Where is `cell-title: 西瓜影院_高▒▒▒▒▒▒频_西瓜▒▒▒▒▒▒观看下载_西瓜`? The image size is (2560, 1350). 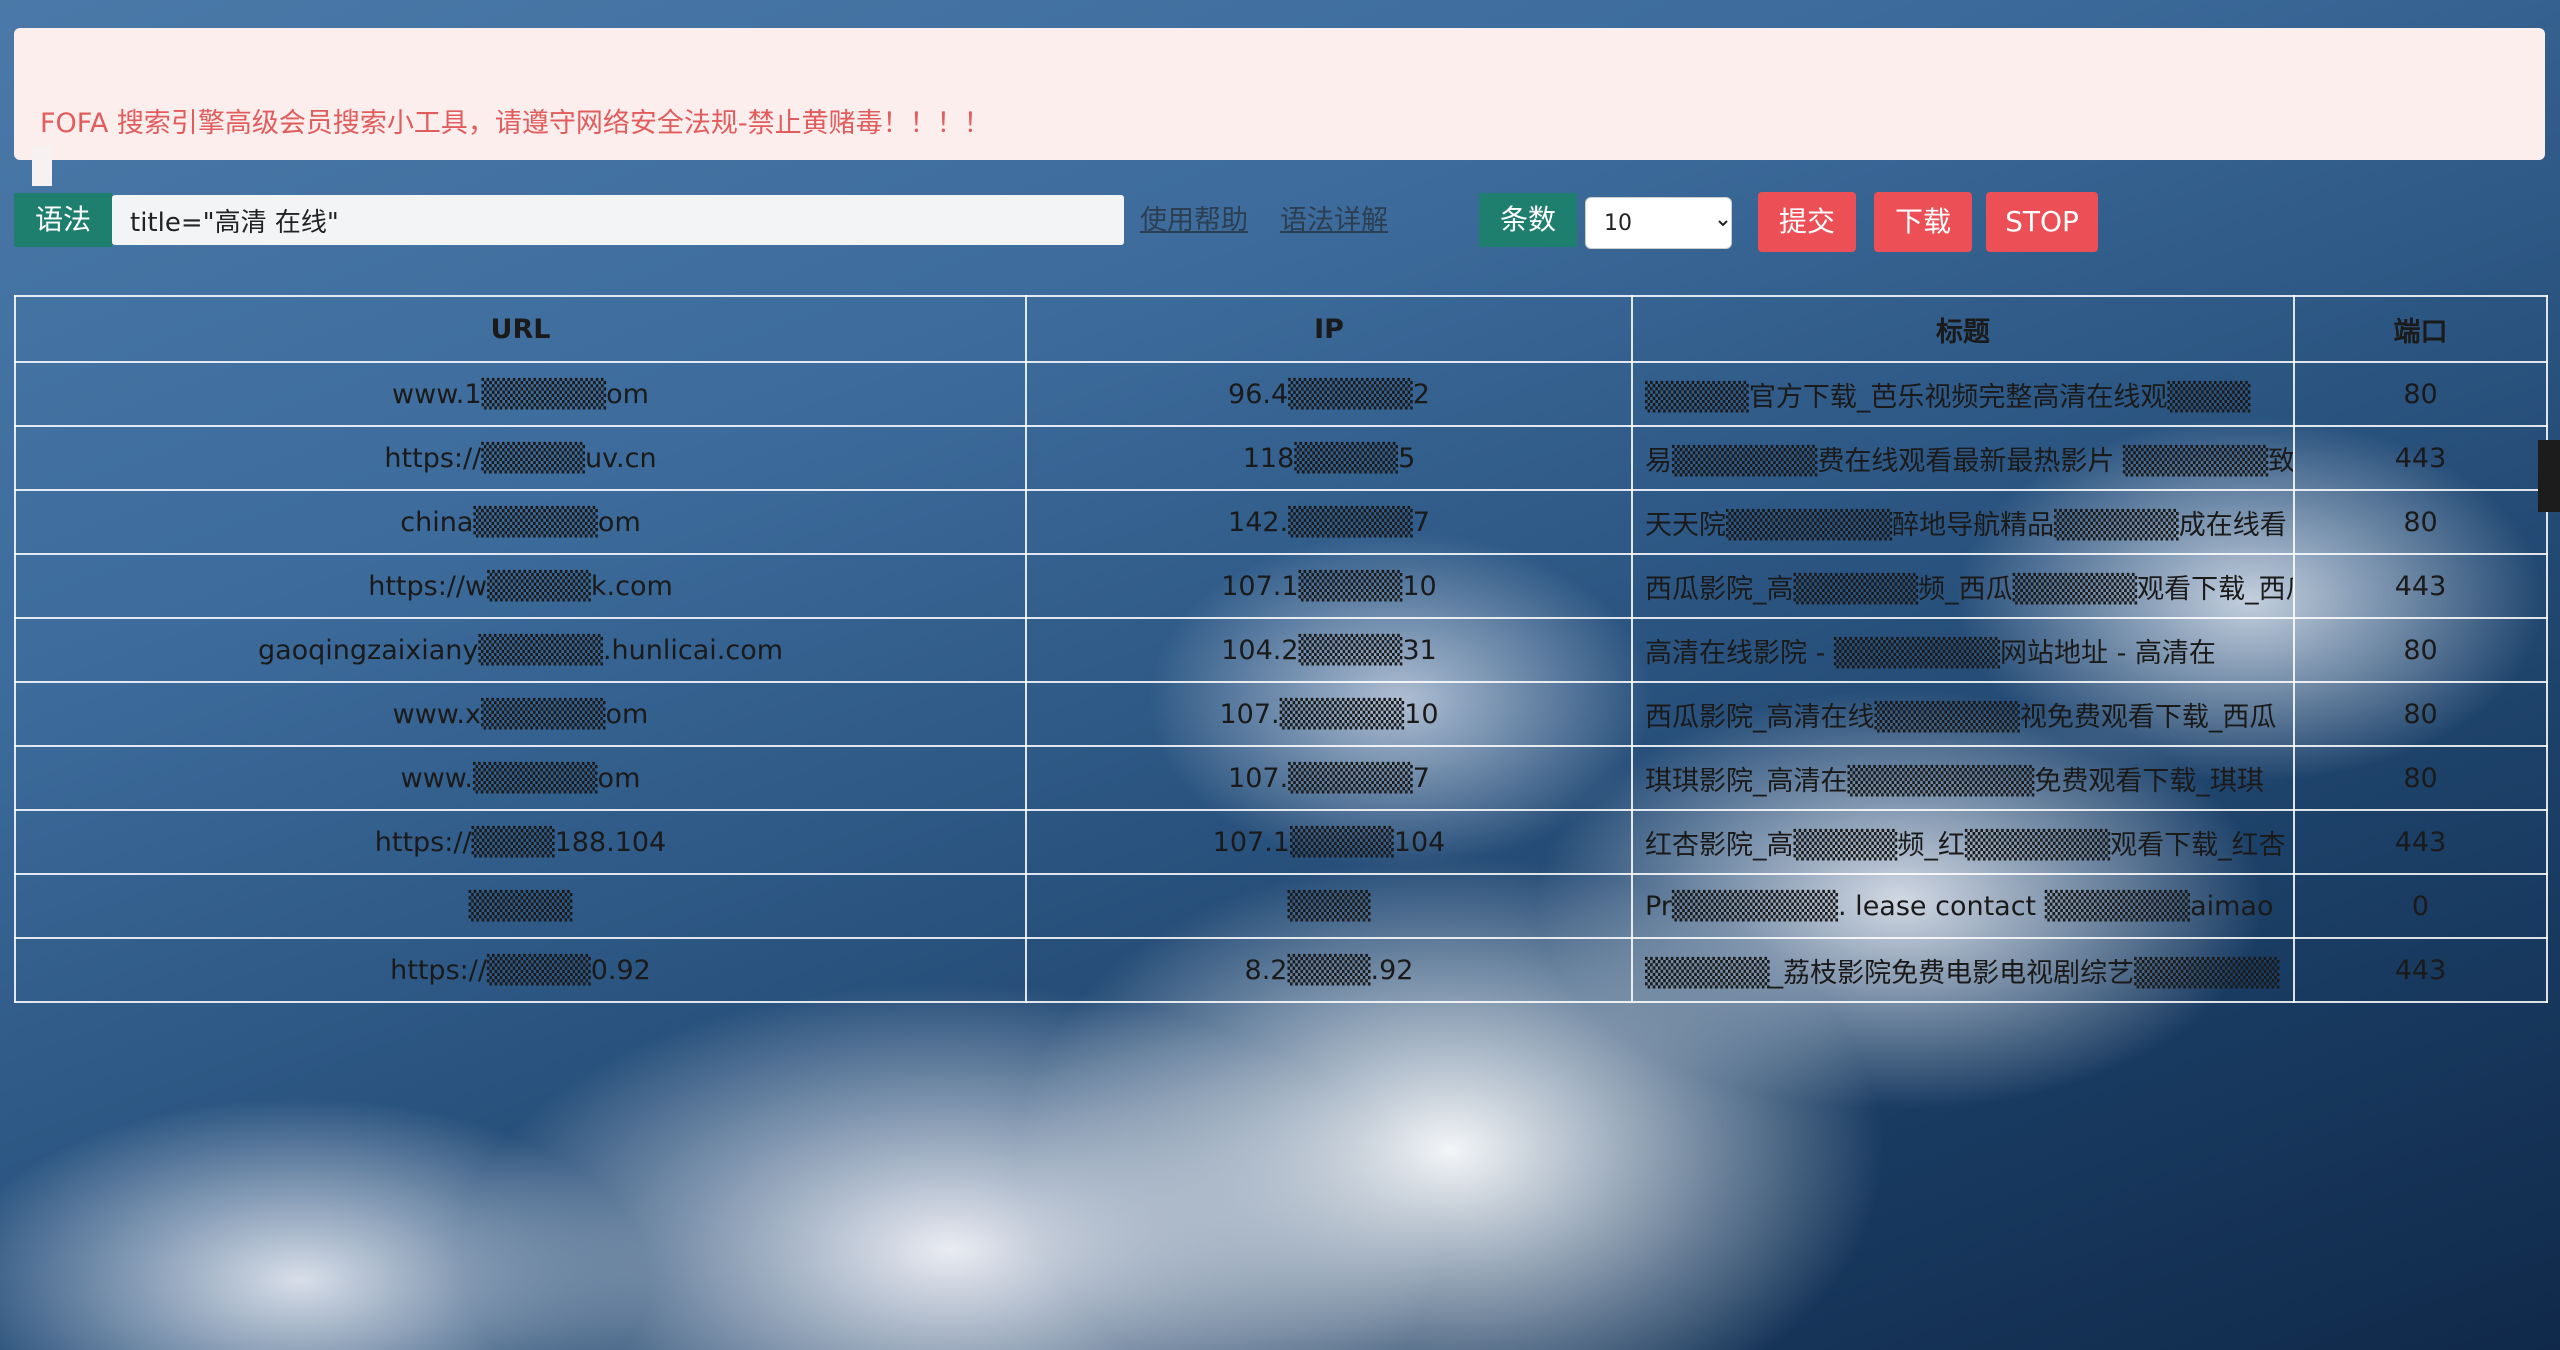
cell-title: 西瓜影院_高▒▒▒▒▒▒频_西瓜▒▒▒▒▒▒观看下载_西瓜 is located at coordinates (1963, 586).